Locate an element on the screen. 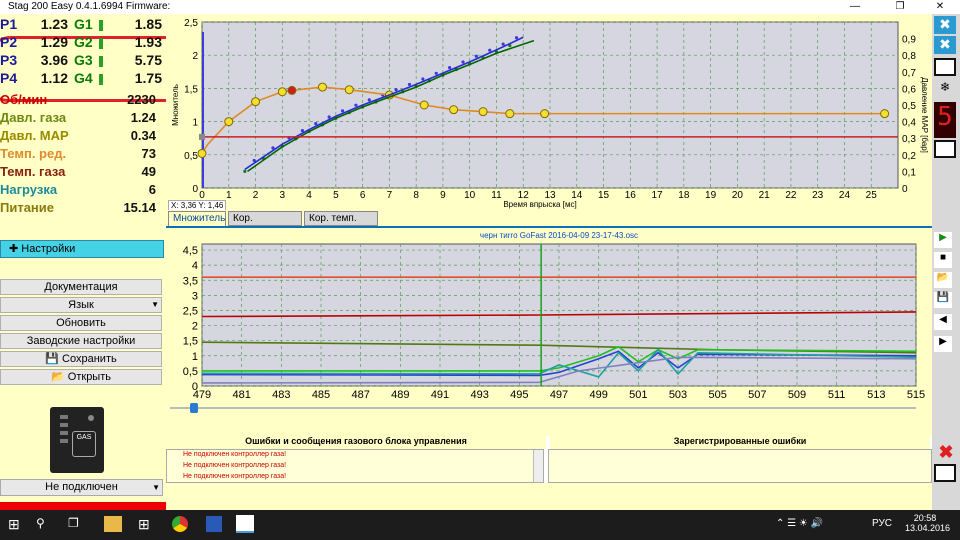  gas-time: 1.85 is located at coordinates (148, 24).